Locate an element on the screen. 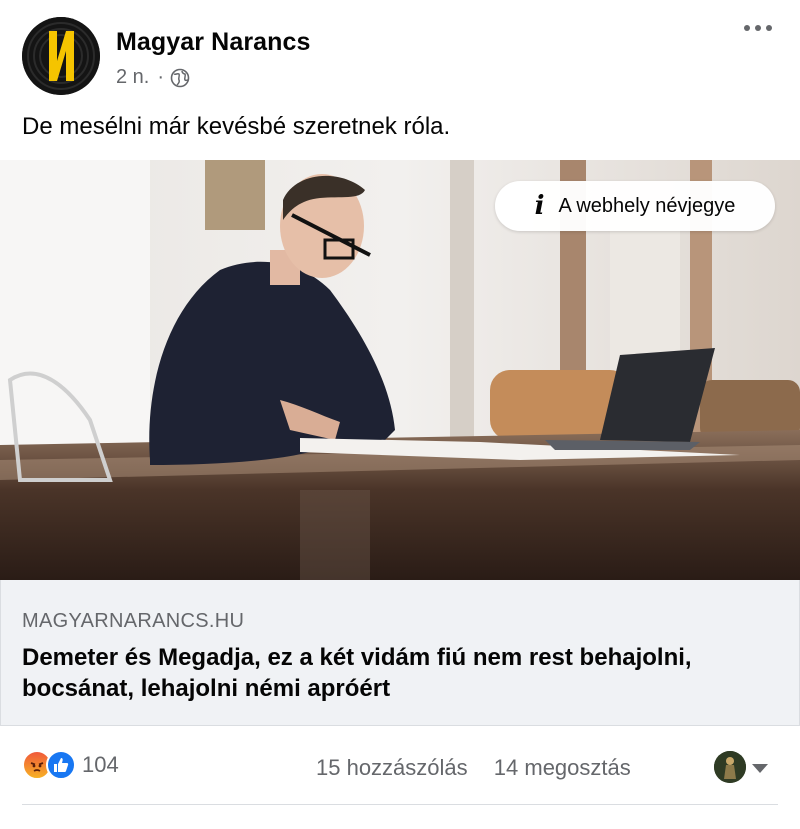  reaction-count: 104 is located at coordinates (100, 764).